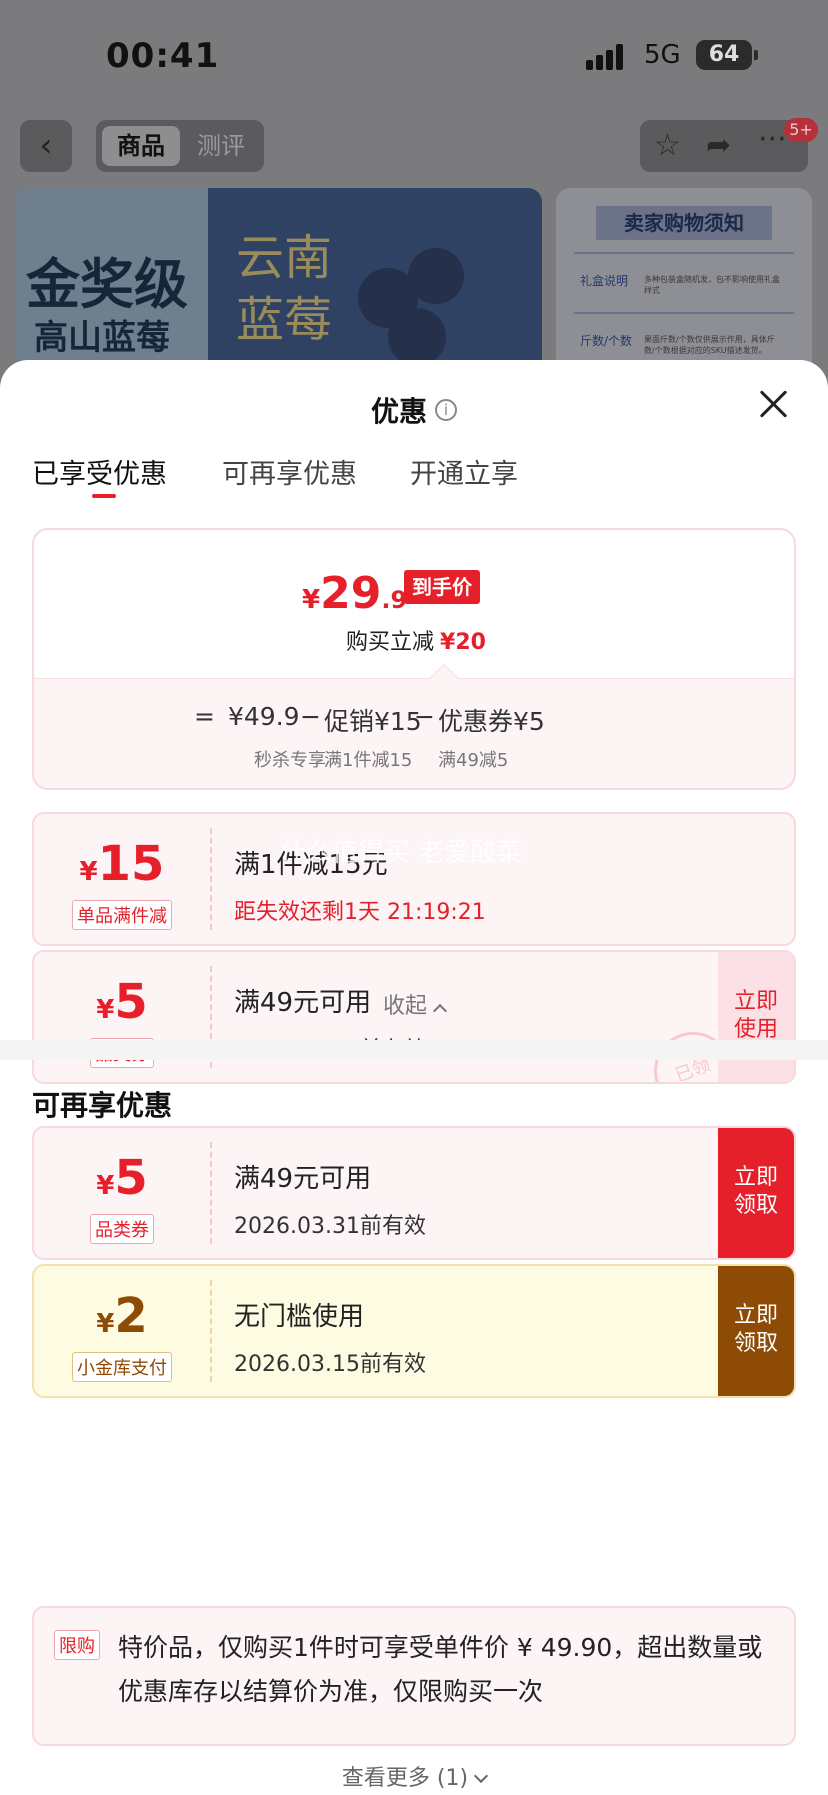 Image resolution: width=828 pixels, height=1795 pixels. I want to click on banner-headline: 金奖级, so click(107, 284).